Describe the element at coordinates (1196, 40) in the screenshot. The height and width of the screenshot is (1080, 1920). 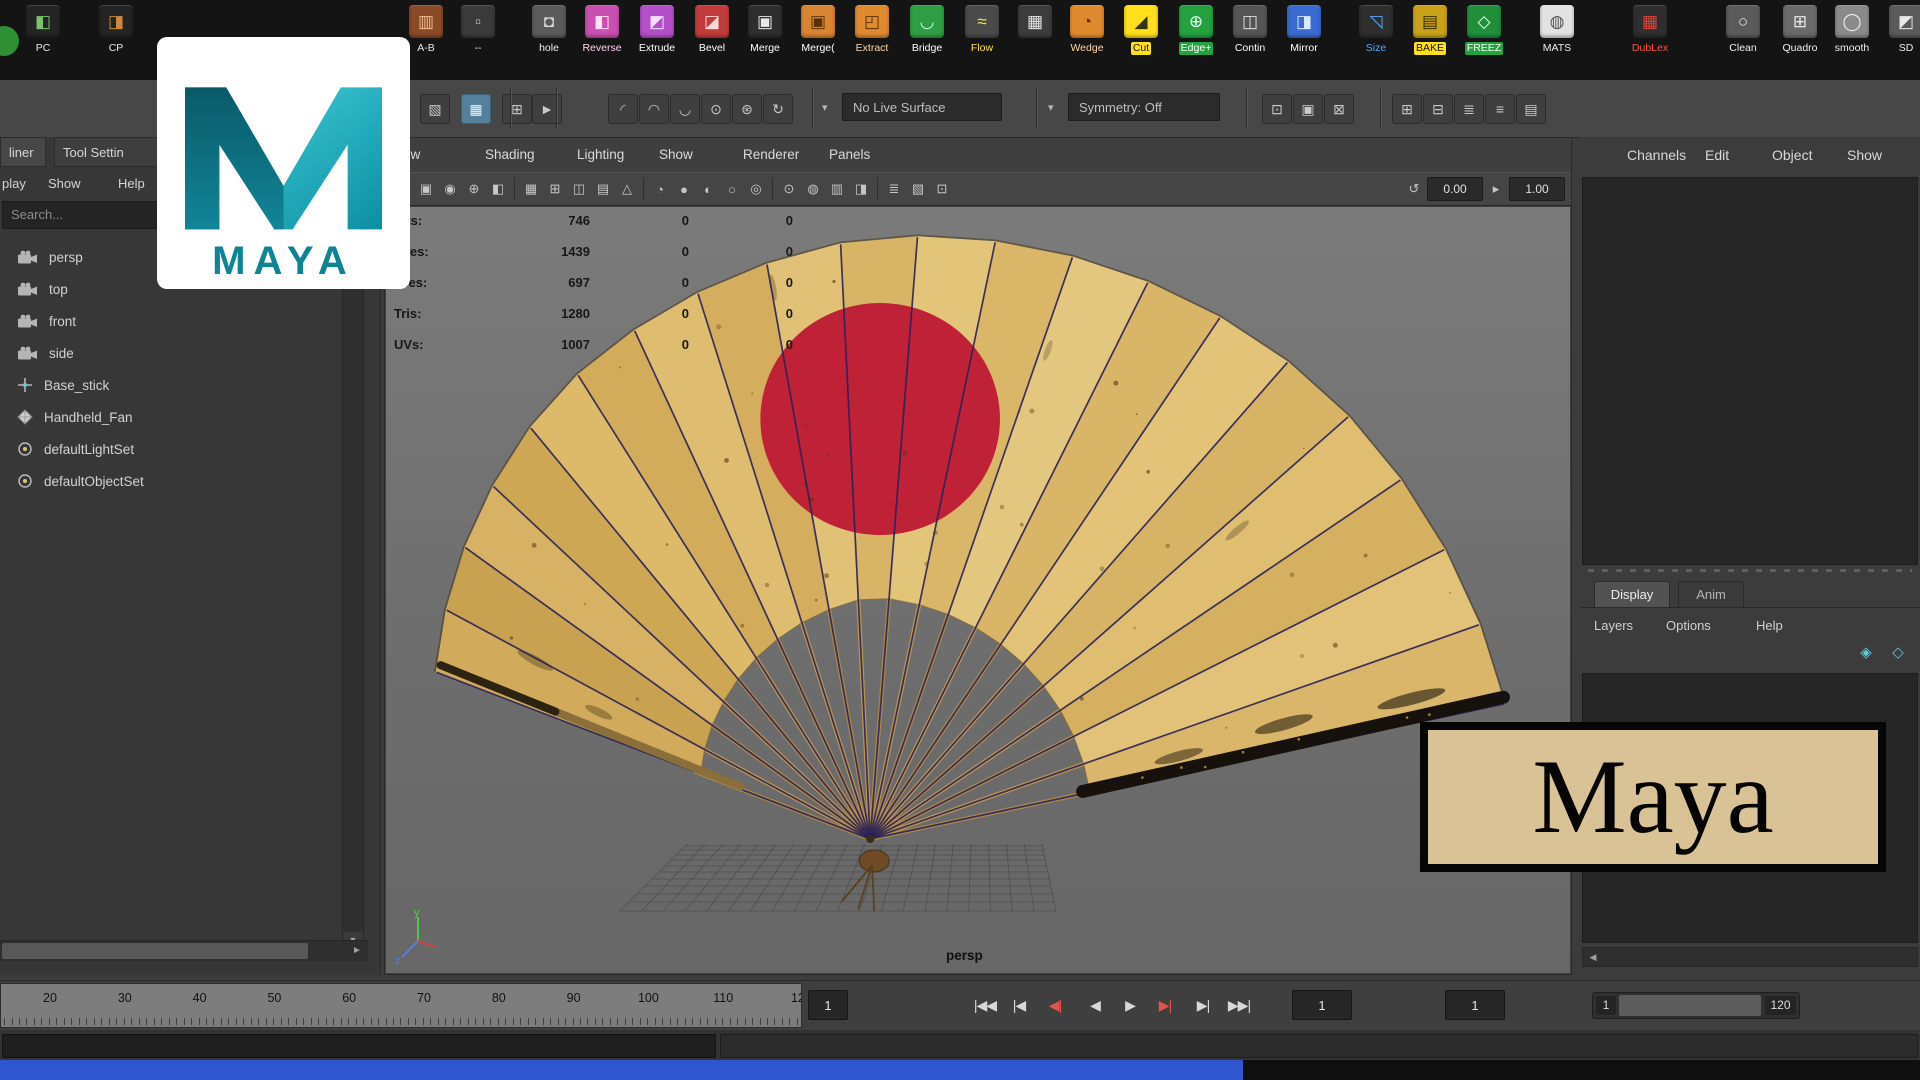
I see `shelf-item-Edge+: ⊕ Edge+` at that location.